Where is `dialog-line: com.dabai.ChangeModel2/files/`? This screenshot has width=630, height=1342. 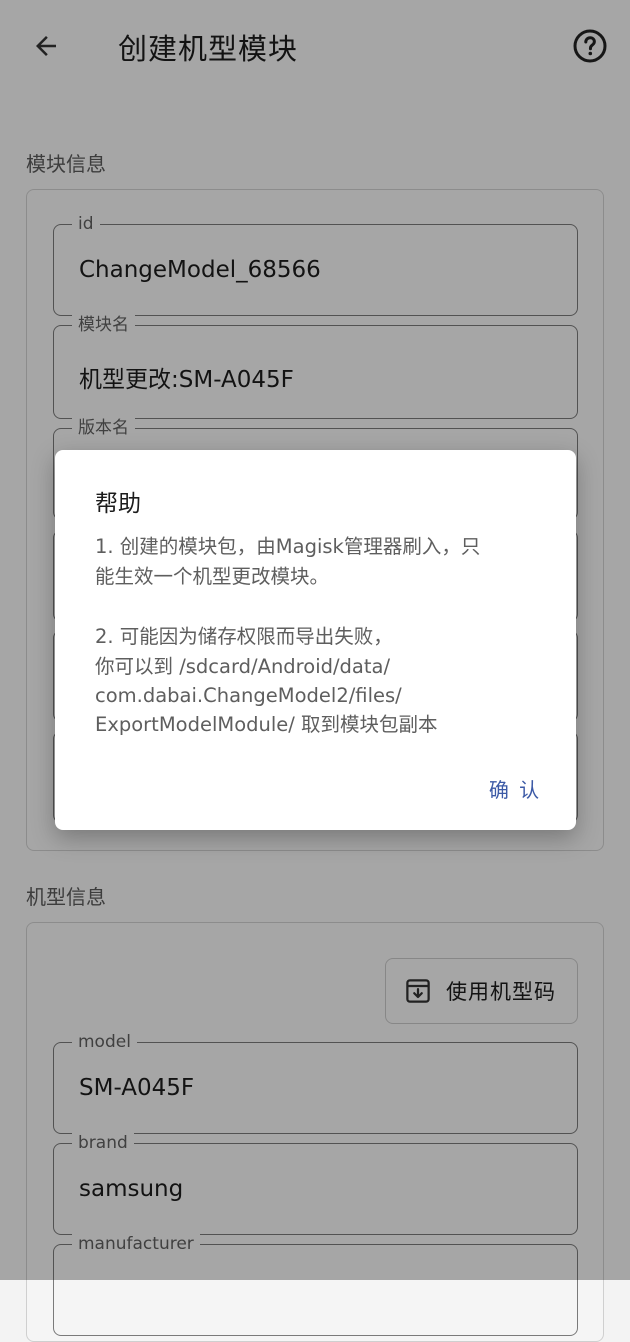 dialog-line: com.dabai.ChangeModel2/files/ is located at coordinates (248, 695).